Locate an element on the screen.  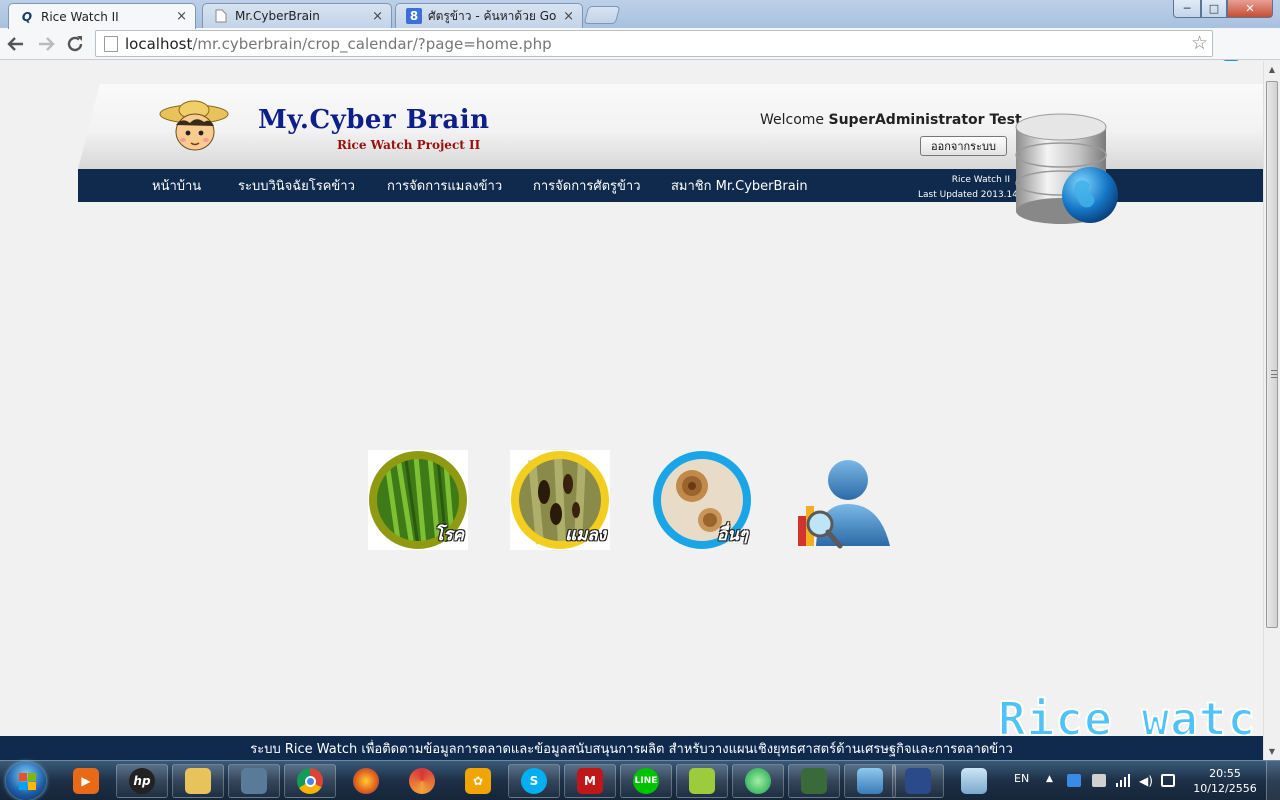
media-player-icon: ▶ is located at coordinates (86, 781).